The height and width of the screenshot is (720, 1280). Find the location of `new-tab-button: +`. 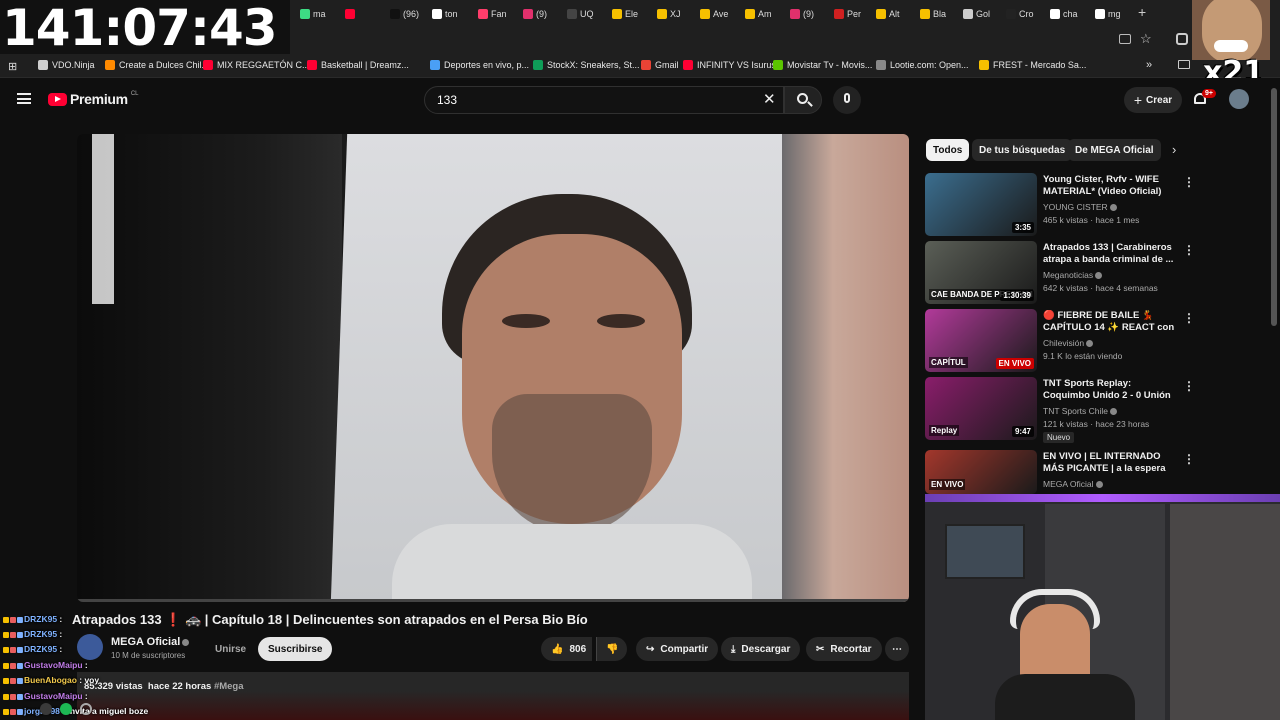

new-tab-button: + is located at coordinates (1142, 12).